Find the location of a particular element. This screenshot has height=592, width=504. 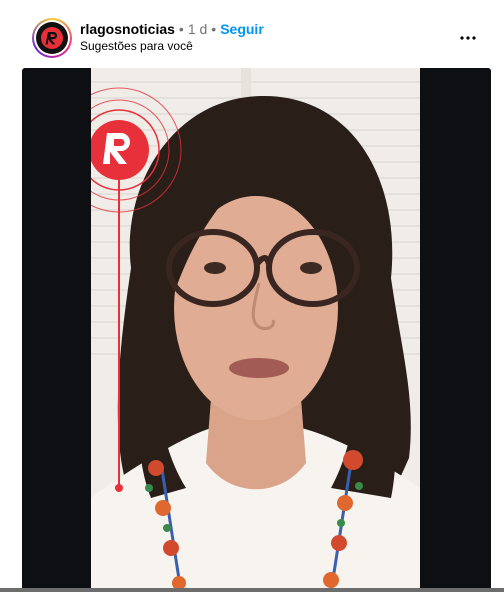

avatar is located at coordinates (52, 38).